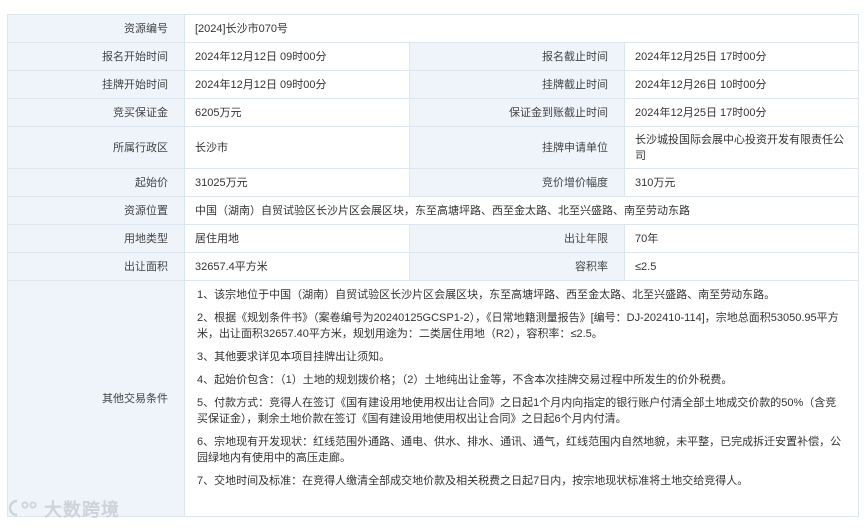 Image resolution: width=865 pixels, height=528 pixels. I want to click on apply-start-value: 2024年12月12日 09时00分, so click(297, 56).